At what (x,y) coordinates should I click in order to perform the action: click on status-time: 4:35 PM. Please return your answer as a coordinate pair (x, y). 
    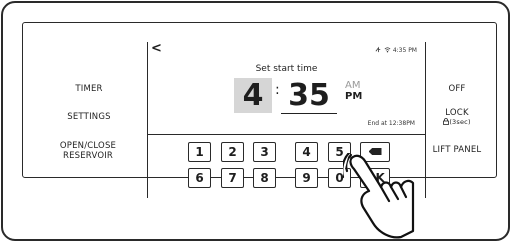
    Looking at the image, I should click on (404, 50).